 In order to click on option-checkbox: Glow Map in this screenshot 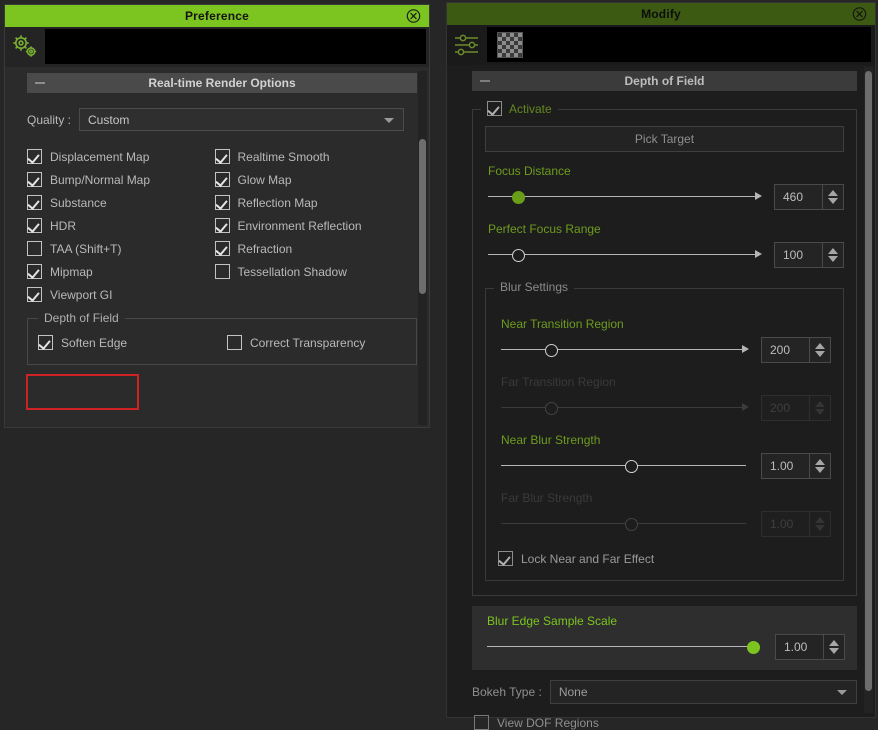, I will do `click(308, 179)`.